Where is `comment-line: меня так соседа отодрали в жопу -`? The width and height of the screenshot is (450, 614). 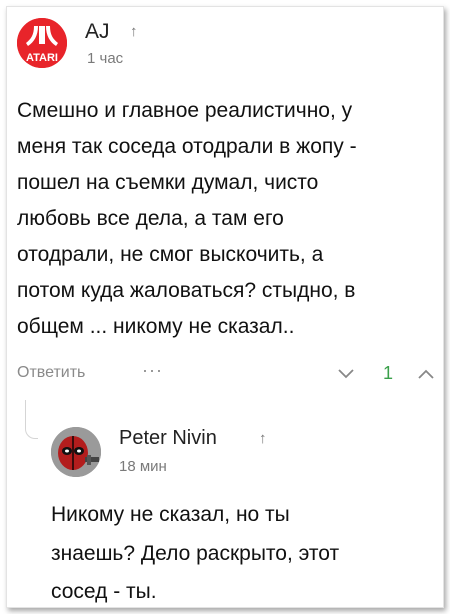 comment-line: меня так соседа отодрали в жопу - is located at coordinates (187, 146).